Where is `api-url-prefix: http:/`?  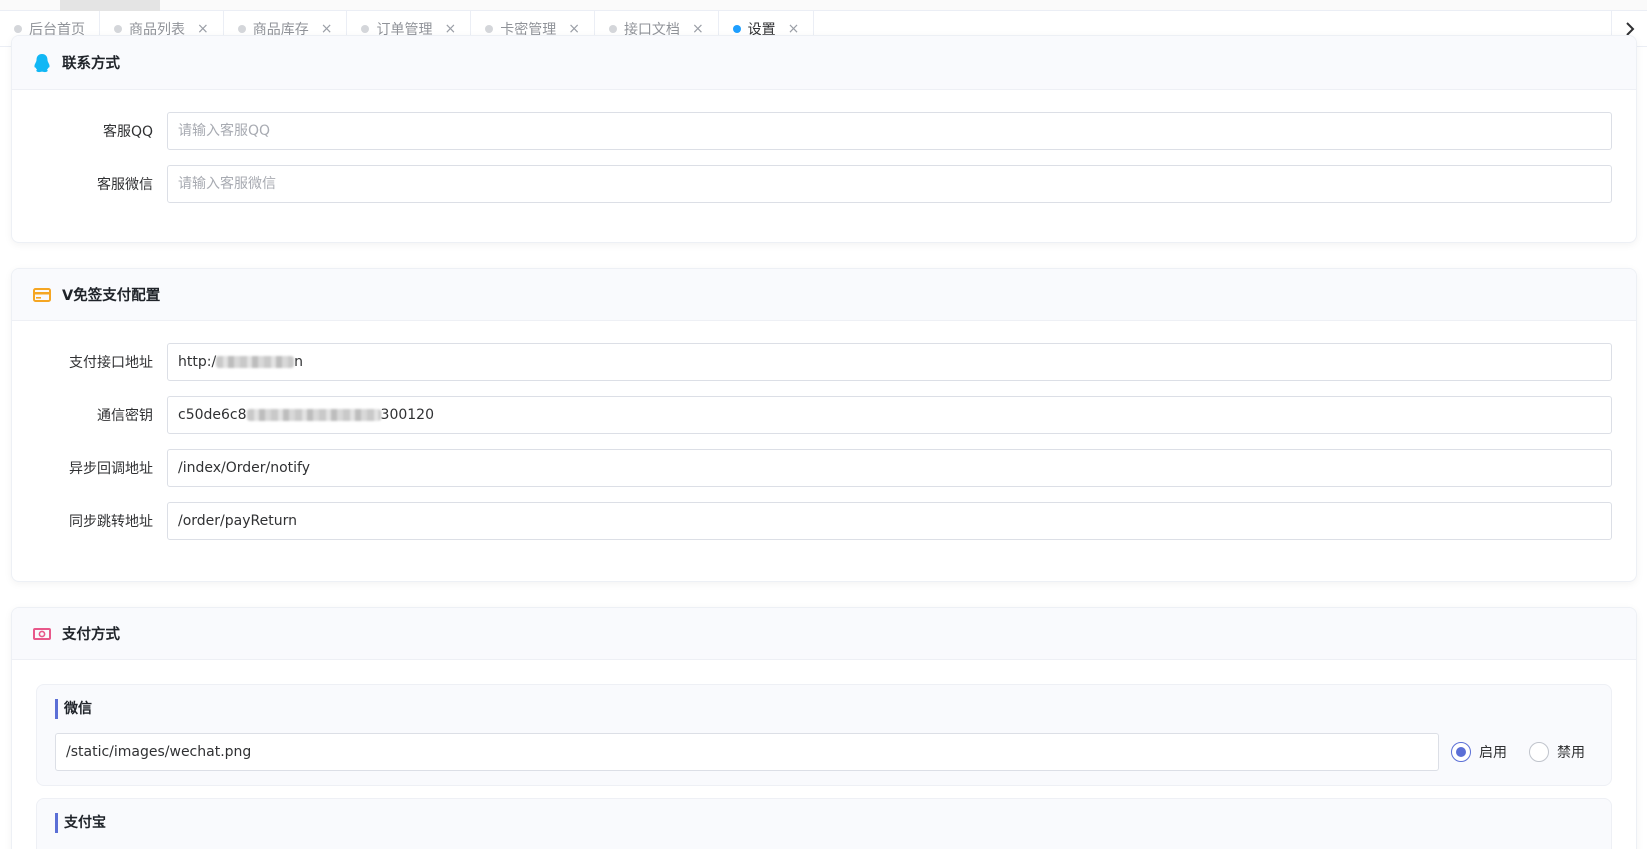 api-url-prefix: http:/ is located at coordinates (197, 362).